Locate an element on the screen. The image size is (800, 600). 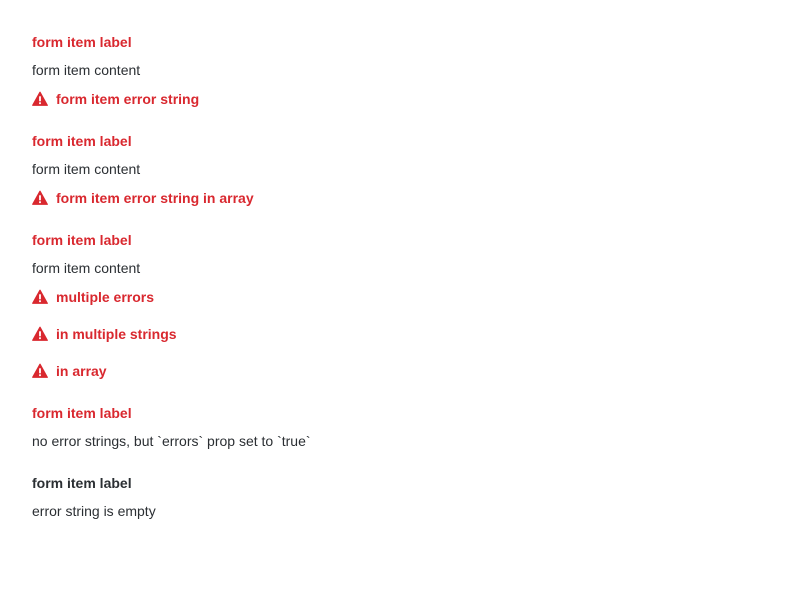
error-message: form item error string in array is located at coordinates (400, 198).